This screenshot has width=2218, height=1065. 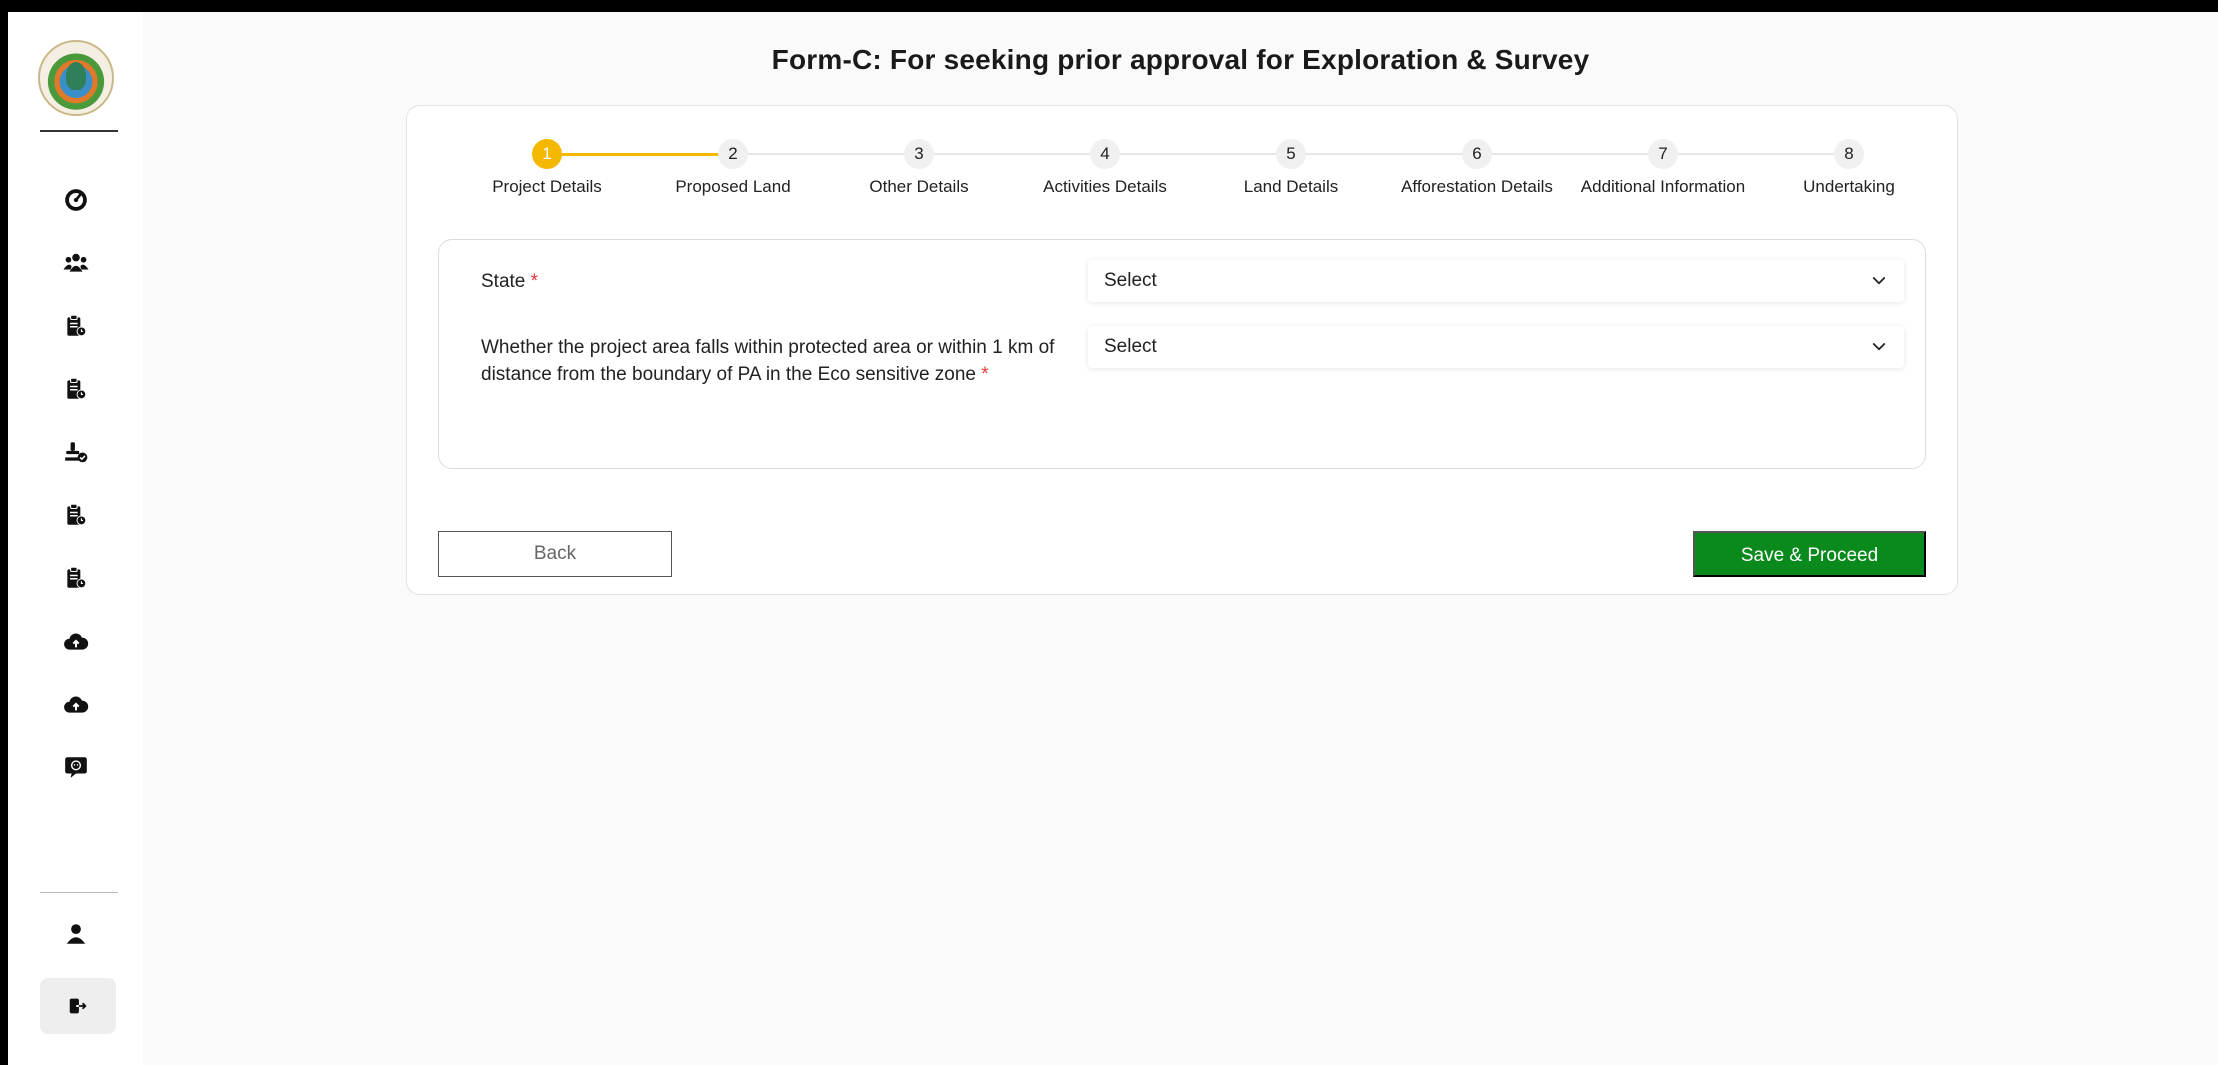 What do you see at coordinates (919, 186) in the screenshot?
I see `step-label: Other Details` at bounding box center [919, 186].